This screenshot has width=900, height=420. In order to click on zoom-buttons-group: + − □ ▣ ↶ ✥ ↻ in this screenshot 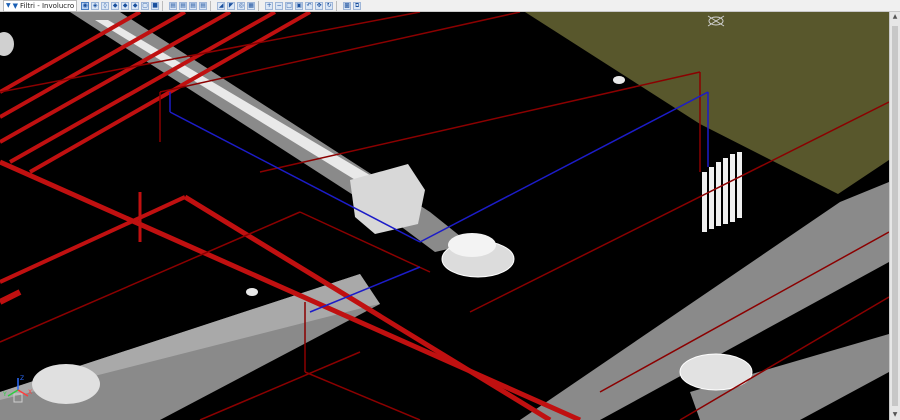, I will do `click(299, 6)`.